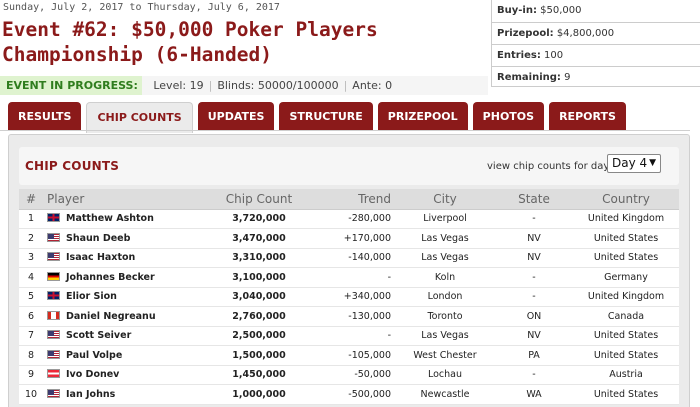  Describe the element at coordinates (90, 394) in the screenshot. I see `player-name: Ian Johns` at that location.